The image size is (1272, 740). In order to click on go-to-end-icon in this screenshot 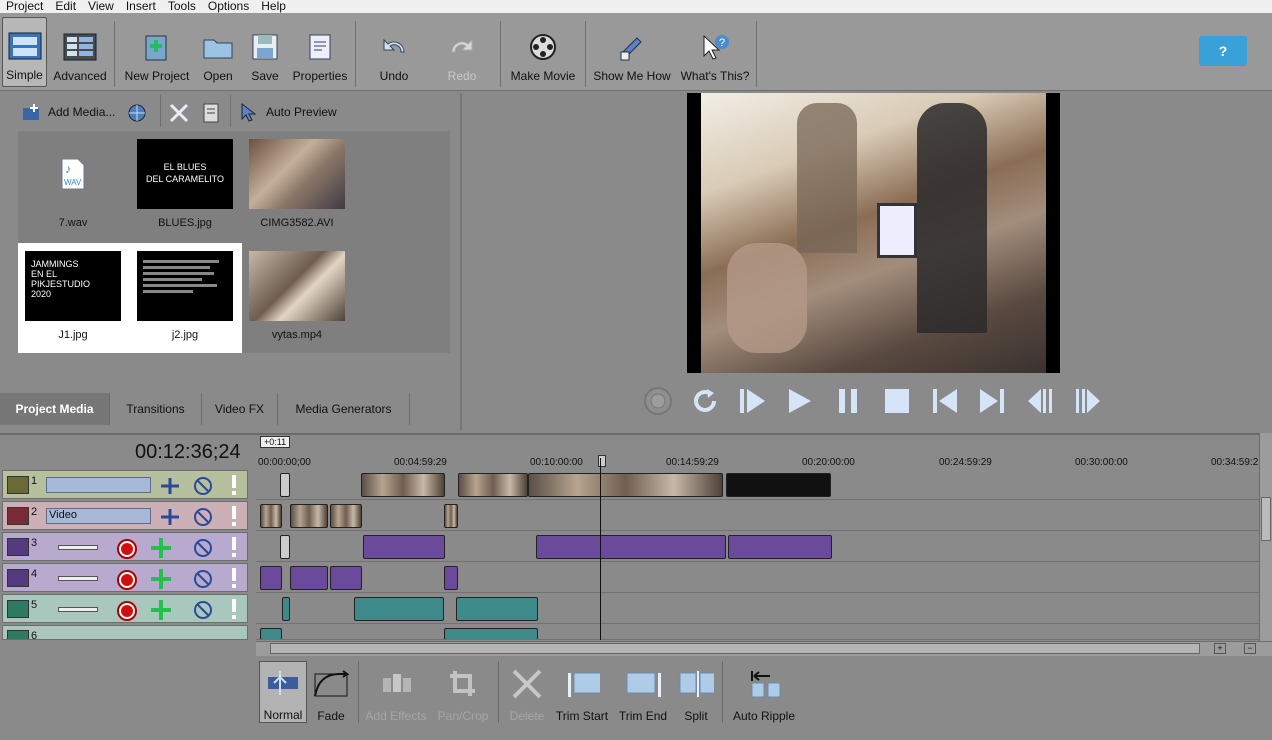, I will do `click(992, 401)`.